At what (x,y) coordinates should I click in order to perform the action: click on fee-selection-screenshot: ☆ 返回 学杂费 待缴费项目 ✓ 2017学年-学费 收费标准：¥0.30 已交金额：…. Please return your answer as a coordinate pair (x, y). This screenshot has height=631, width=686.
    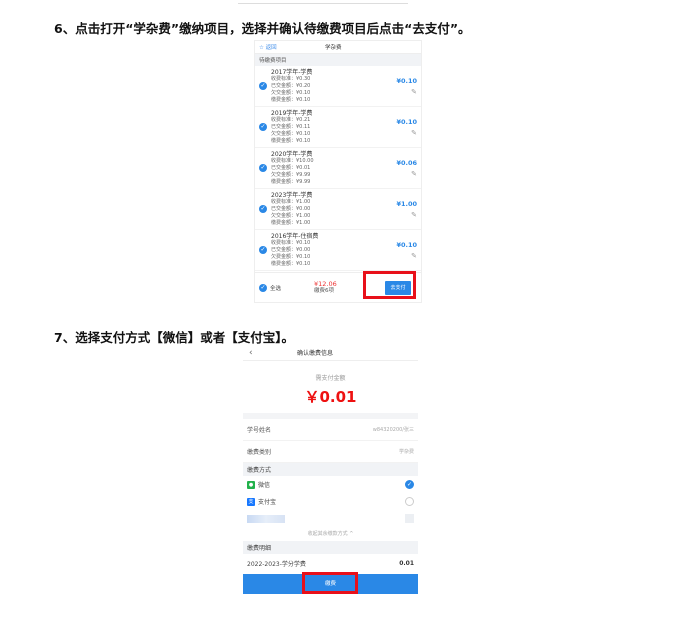
    Looking at the image, I should click on (338, 171).